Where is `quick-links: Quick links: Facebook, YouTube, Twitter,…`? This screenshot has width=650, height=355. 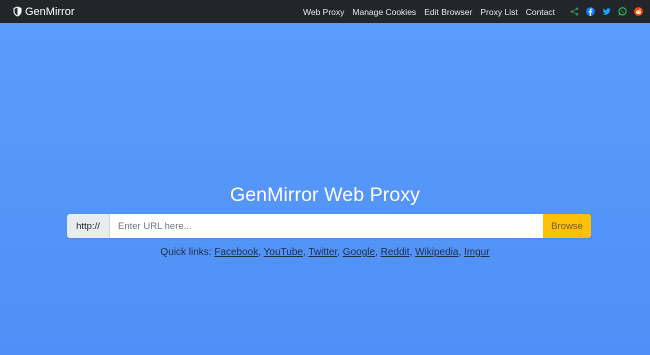 quick-links: Quick links: Facebook, YouTube, Twitter,… is located at coordinates (325, 252).